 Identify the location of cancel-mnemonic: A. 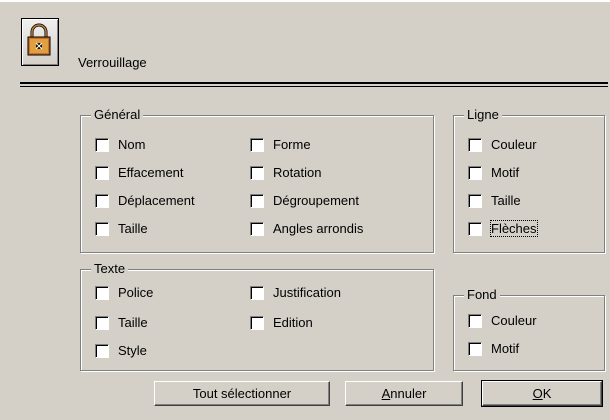
(386, 393).